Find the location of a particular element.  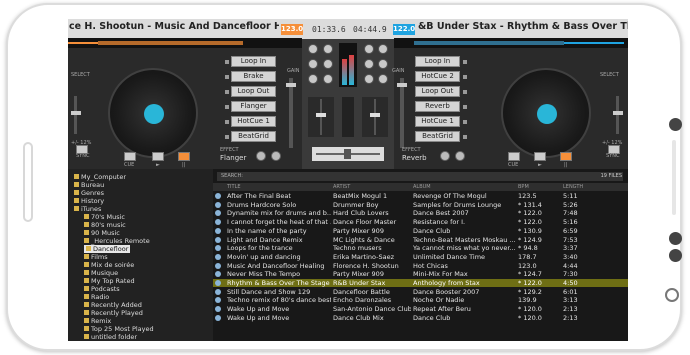

folder-item: Musique is located at coordinates (101, 273).